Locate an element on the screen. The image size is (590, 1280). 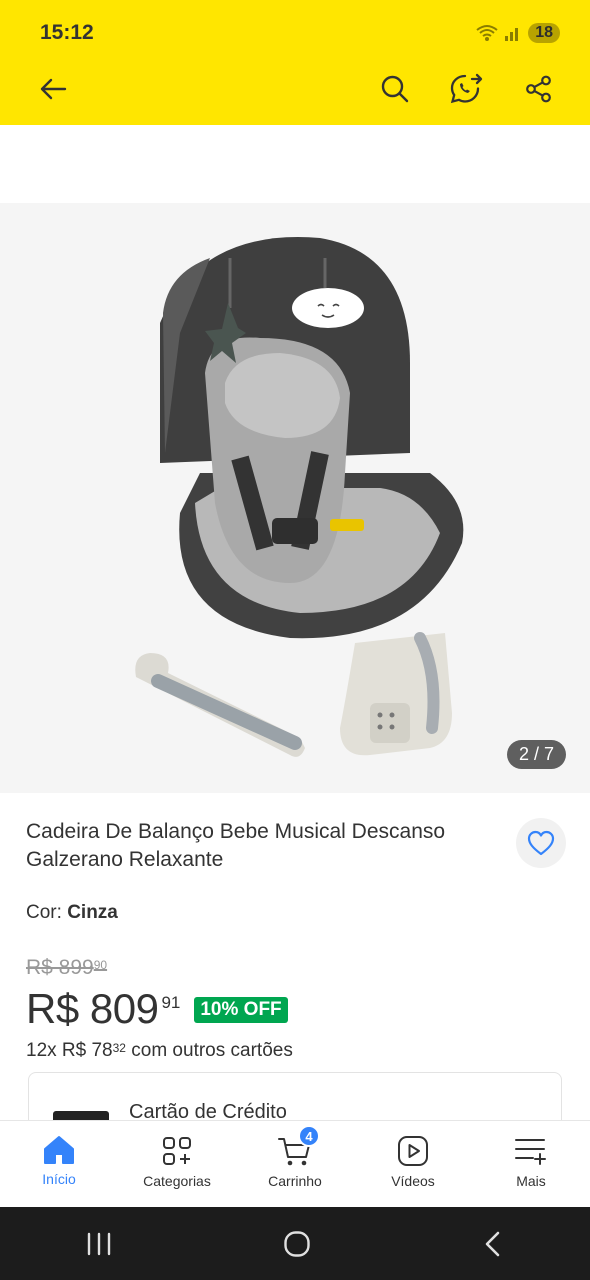
whatsapp-share-icon is located at coordinates (466, 88).